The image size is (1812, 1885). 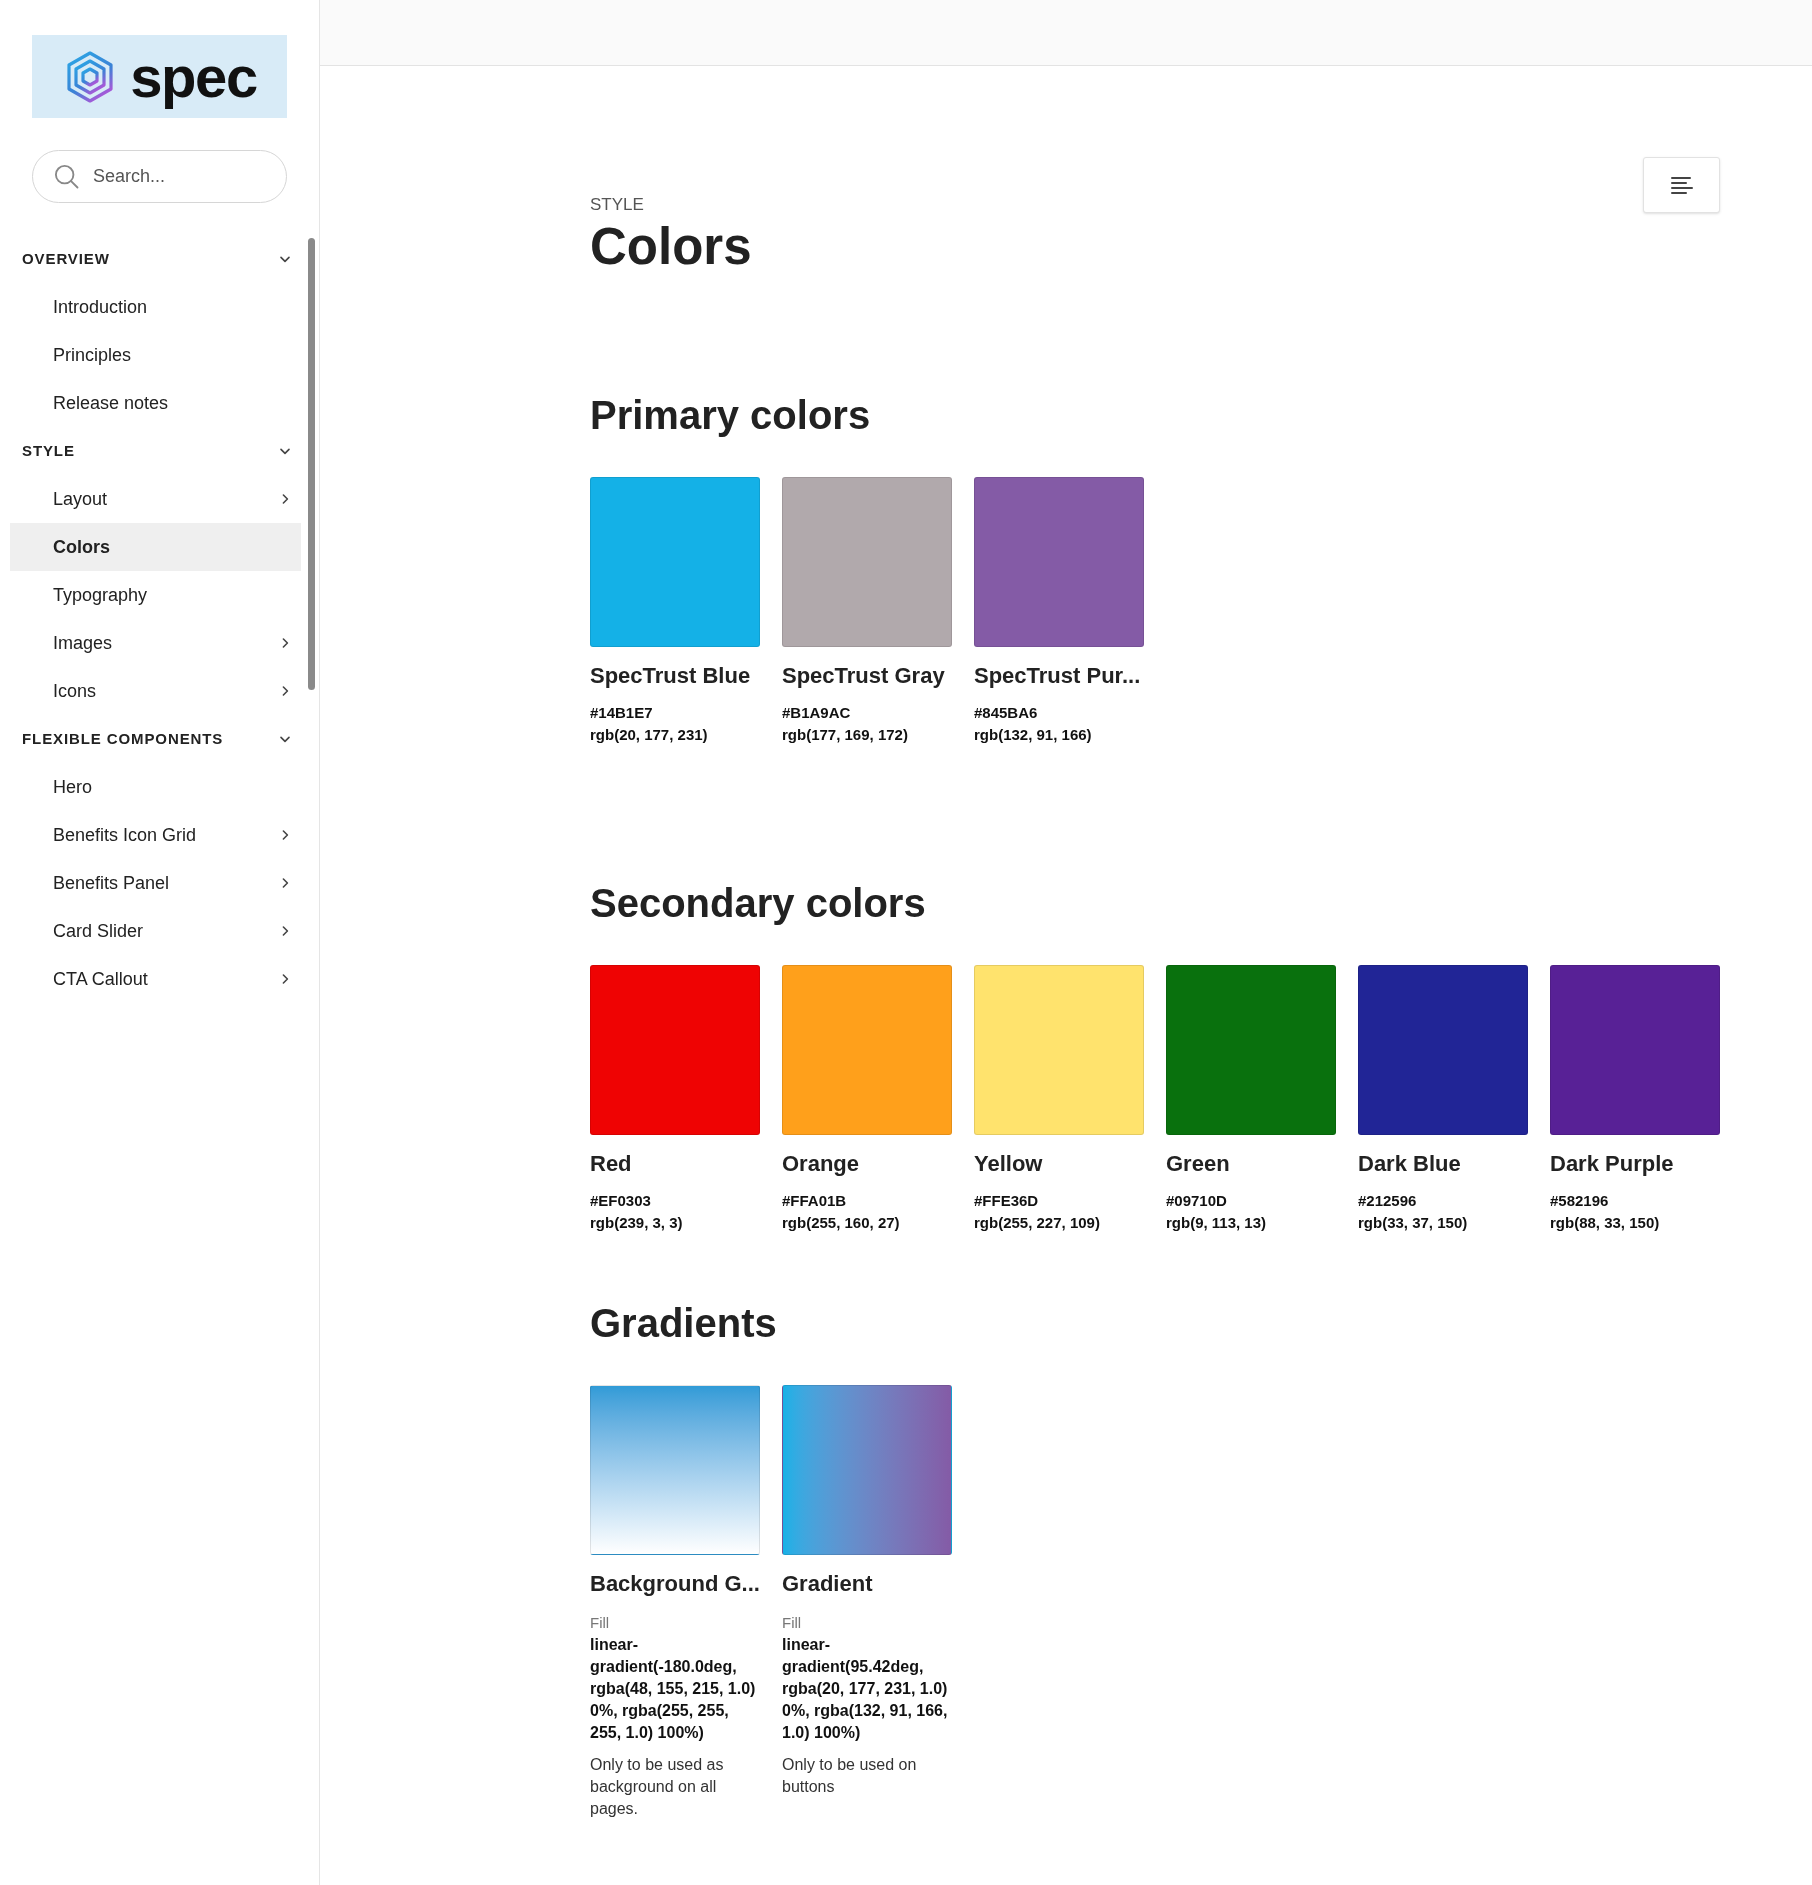 I want to click on rgb-value: rgb(20, 177, 231), so click(x=649, y=735).